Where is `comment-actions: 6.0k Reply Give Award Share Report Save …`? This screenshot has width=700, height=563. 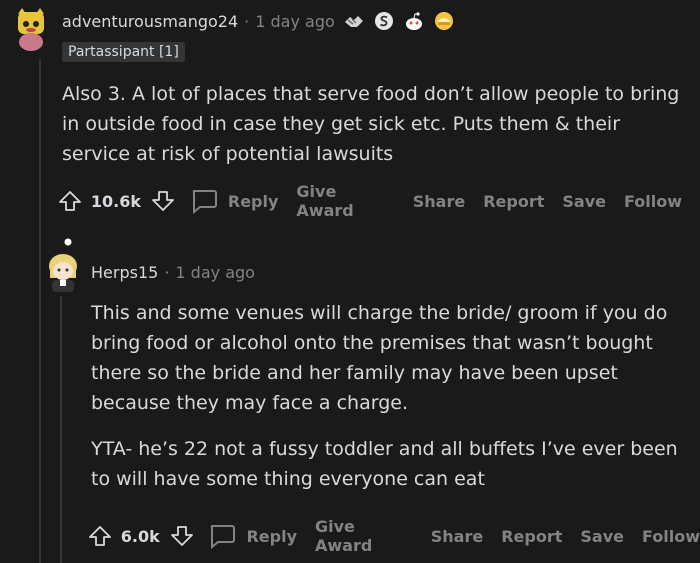 comment-actions: 6.0k Reply Give Award Share Report Save … is located at coordinates (394, 536).